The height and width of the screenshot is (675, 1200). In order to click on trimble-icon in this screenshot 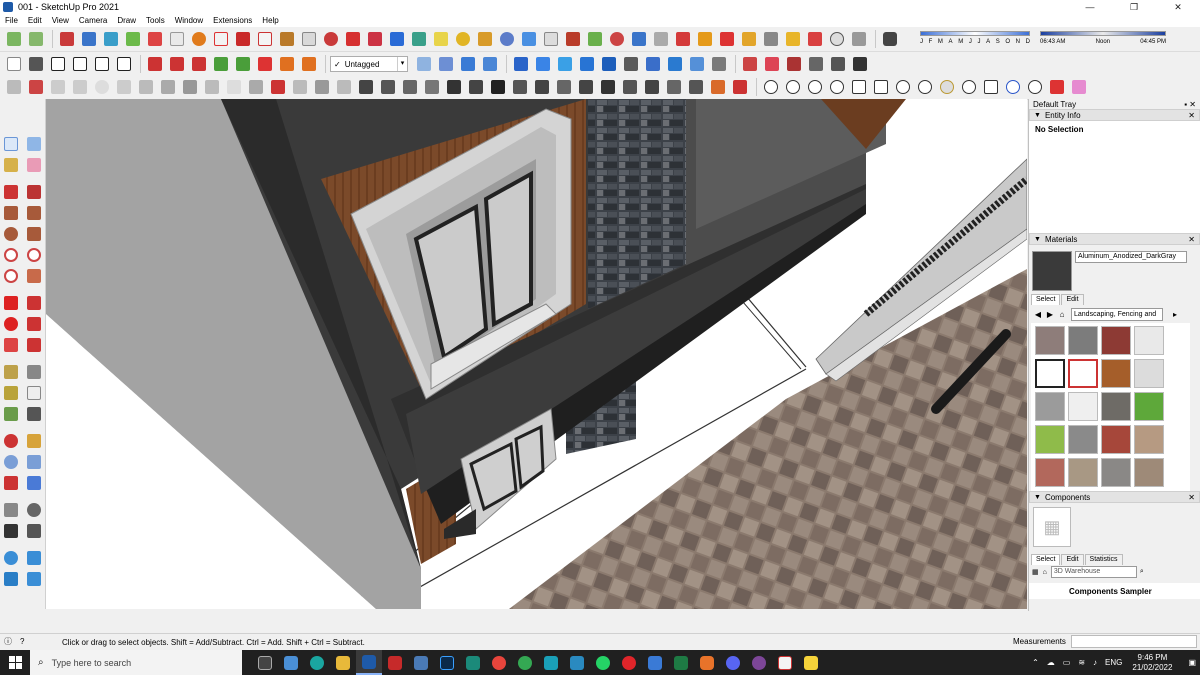, I will do `click(814, 39)`.